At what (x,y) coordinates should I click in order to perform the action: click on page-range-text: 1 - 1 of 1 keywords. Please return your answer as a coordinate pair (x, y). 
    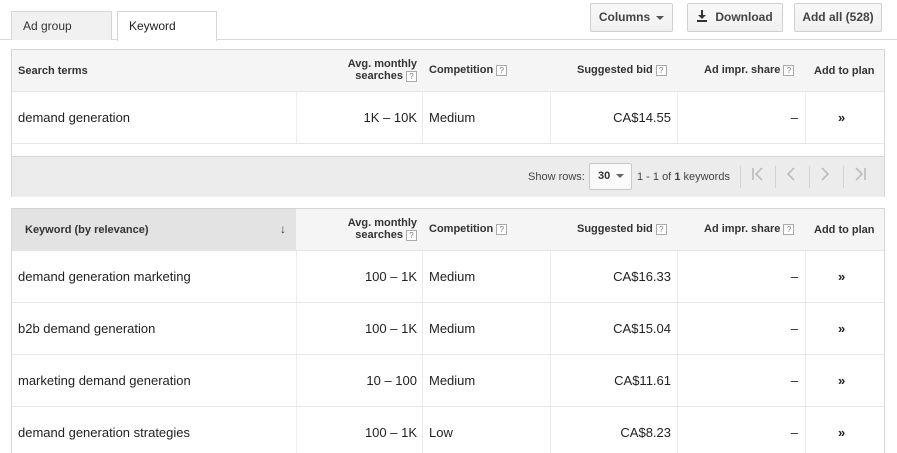
    Looking at the image, I should click on (683, 177).